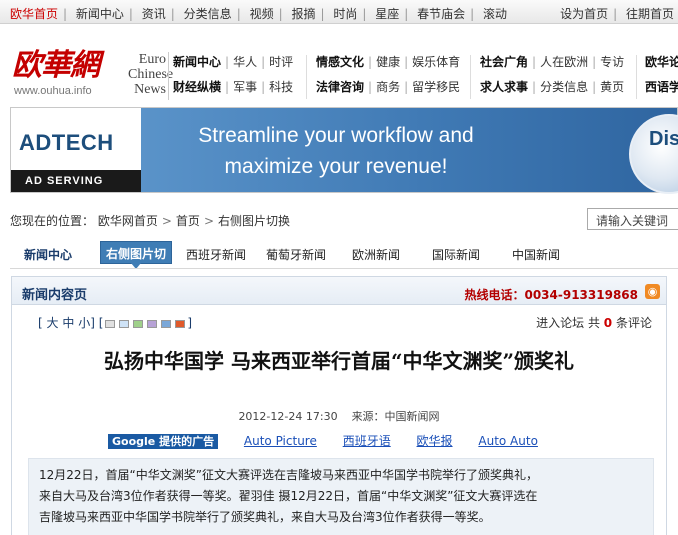 The width and height of the screenshot is (678, 535). I want to click on top-nav-info: 资讯, so click(154, 14).